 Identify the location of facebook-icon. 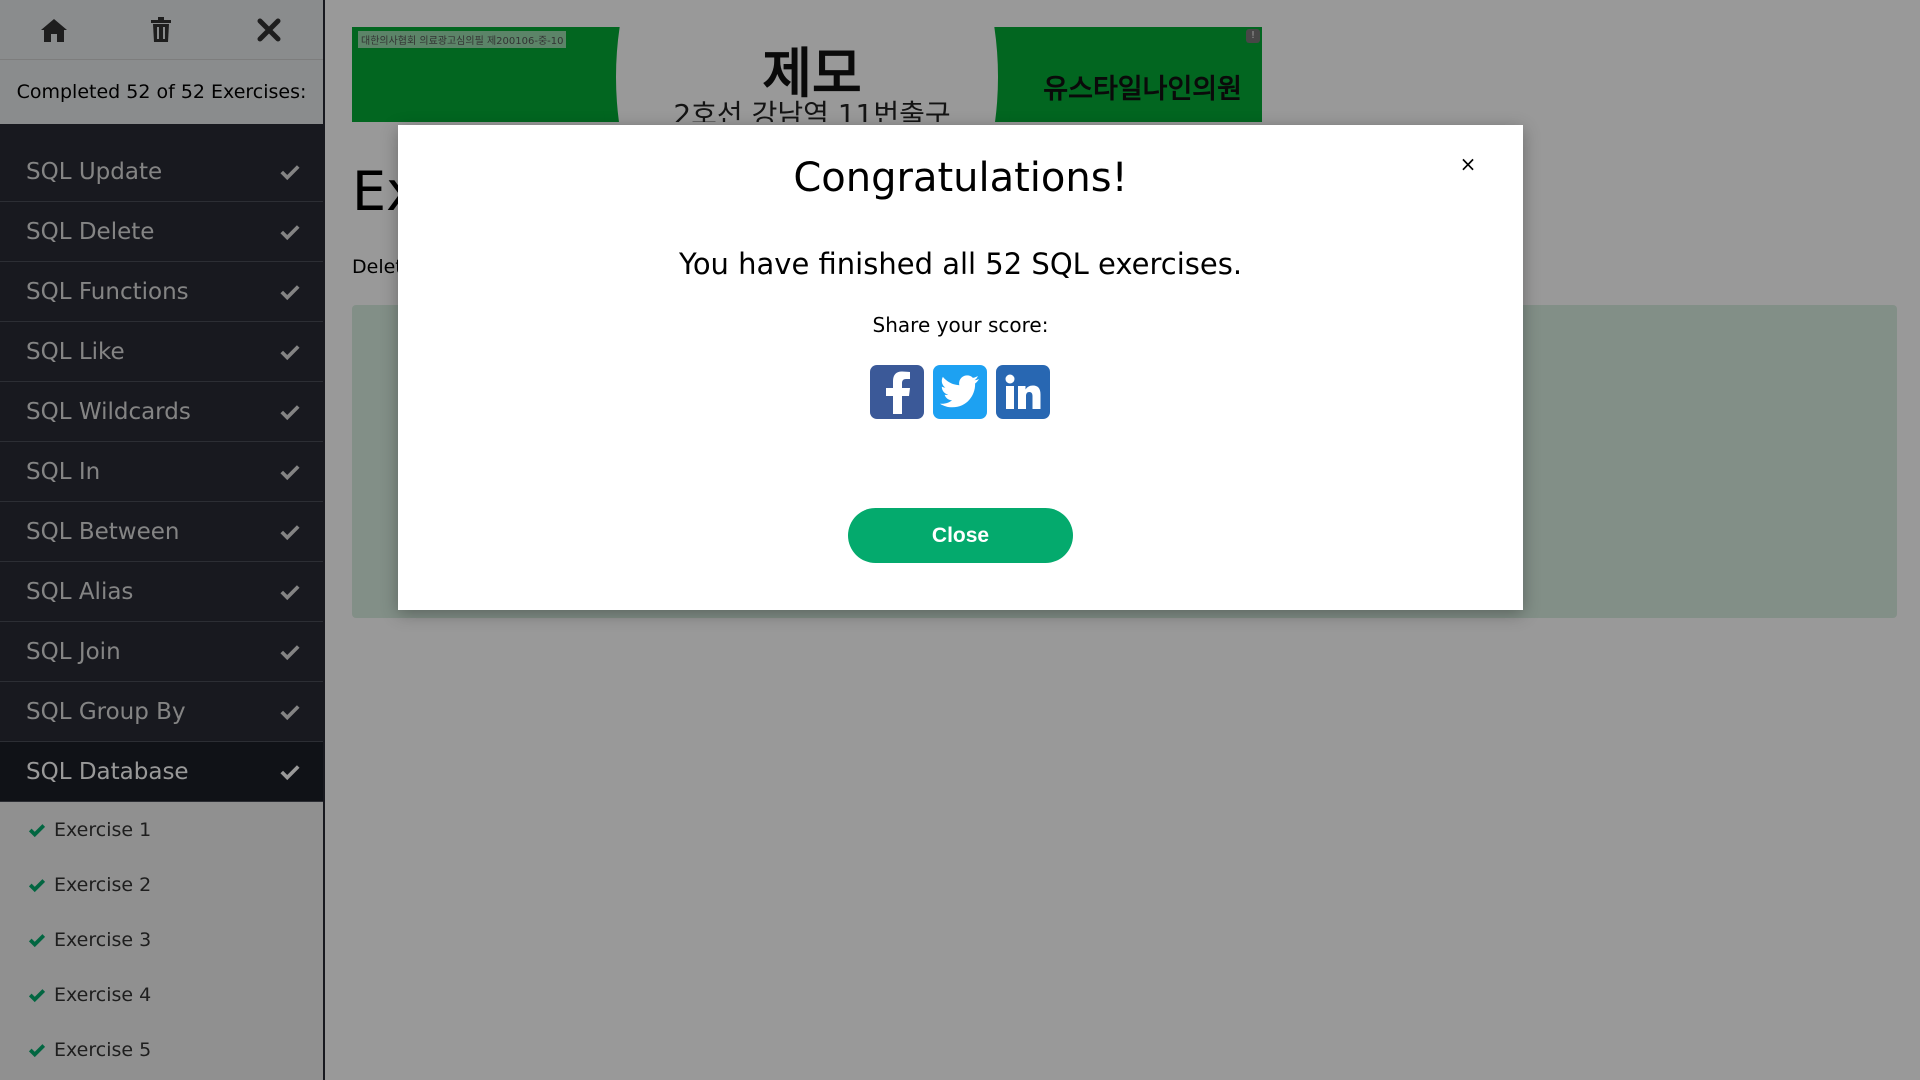
(897, 392).